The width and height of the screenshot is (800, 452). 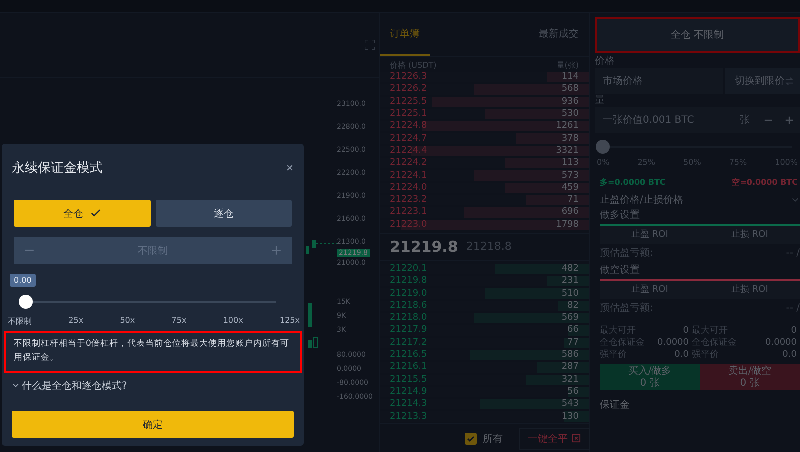 What do you see at coordinates (650, 377) in the screenshot?
I see `buy-button: 买入/做多 0 张` at bounding box center [650, 377].